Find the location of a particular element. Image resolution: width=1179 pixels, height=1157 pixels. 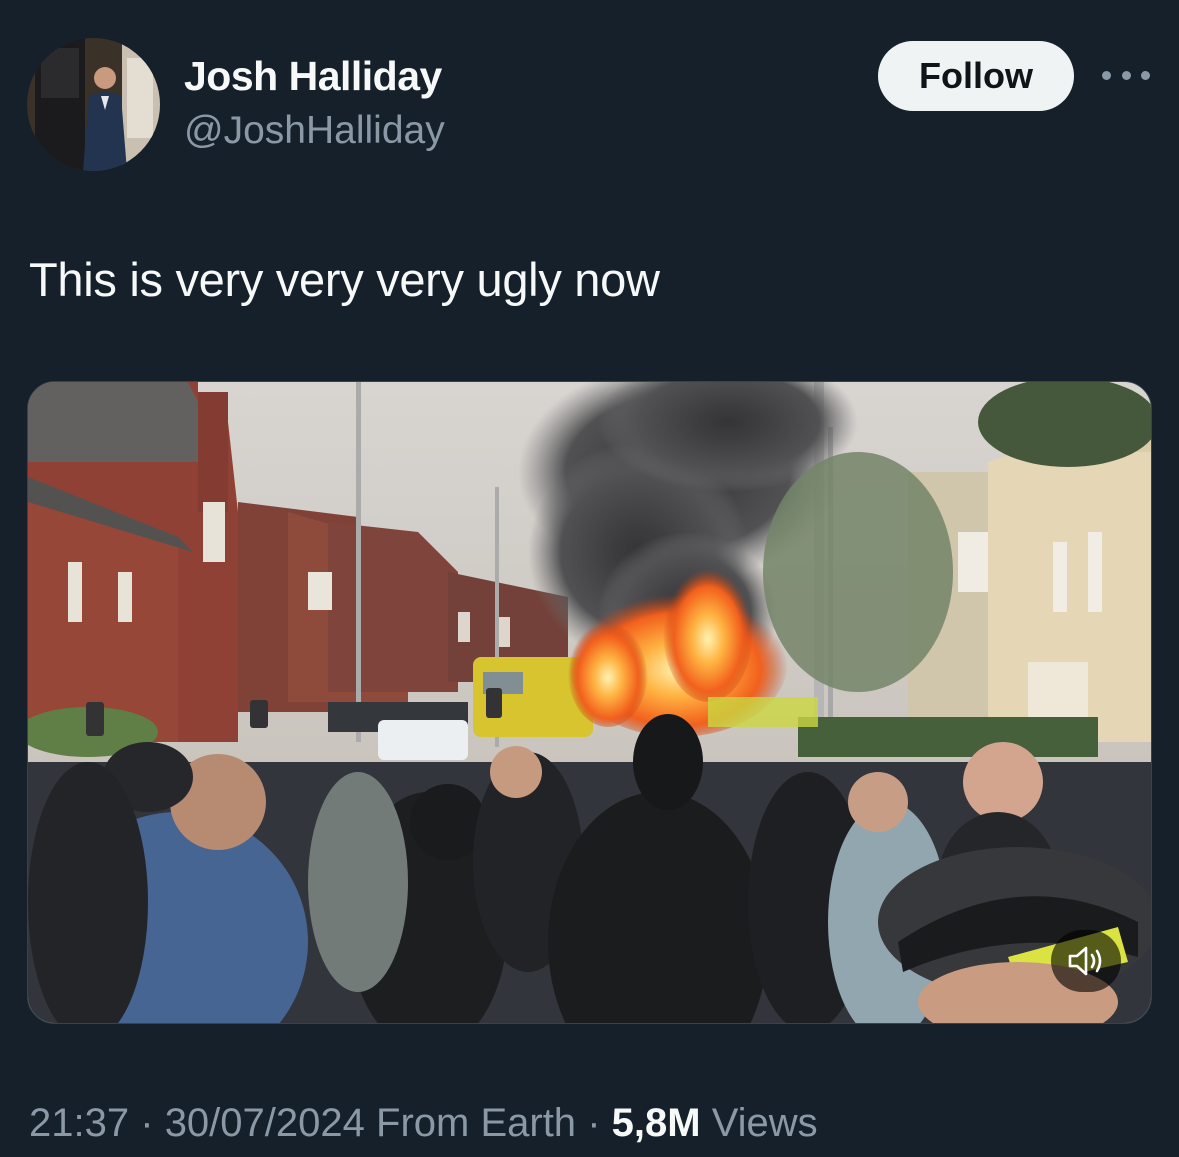

display-name: Josh Halliday is located at coordinates (313, 76).